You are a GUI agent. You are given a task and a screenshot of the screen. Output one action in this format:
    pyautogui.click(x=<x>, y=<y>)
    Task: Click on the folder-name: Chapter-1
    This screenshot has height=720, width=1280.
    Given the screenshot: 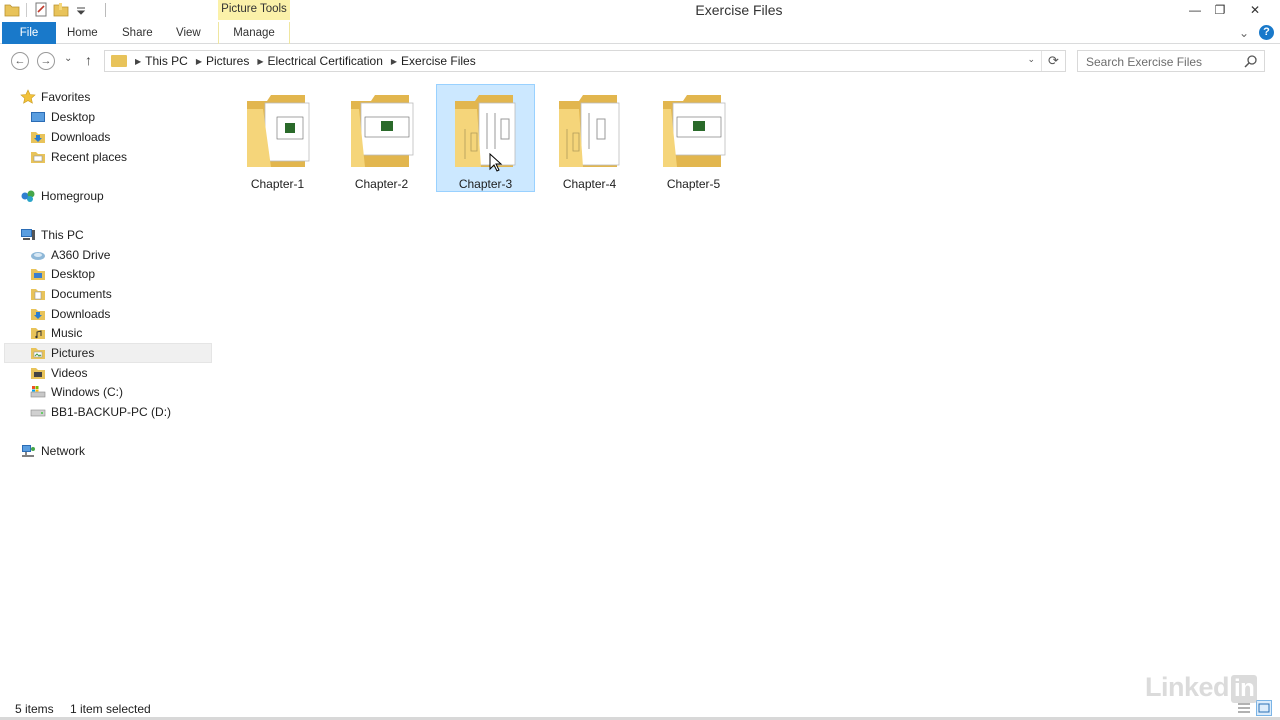 What is the action you would take?
    pyautogui.click(x=277, y=184)
    